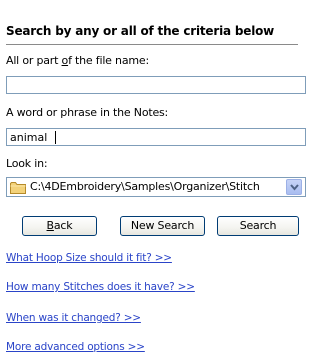  I want to click on folder-icon, so click(18, 187).